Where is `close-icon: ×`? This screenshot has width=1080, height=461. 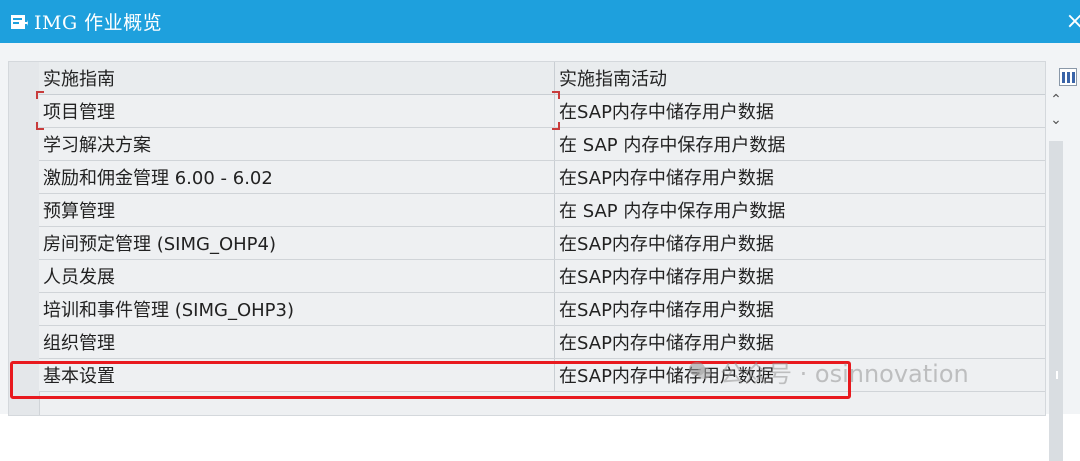 close-icon: × is located at coordinates (1073, 21).